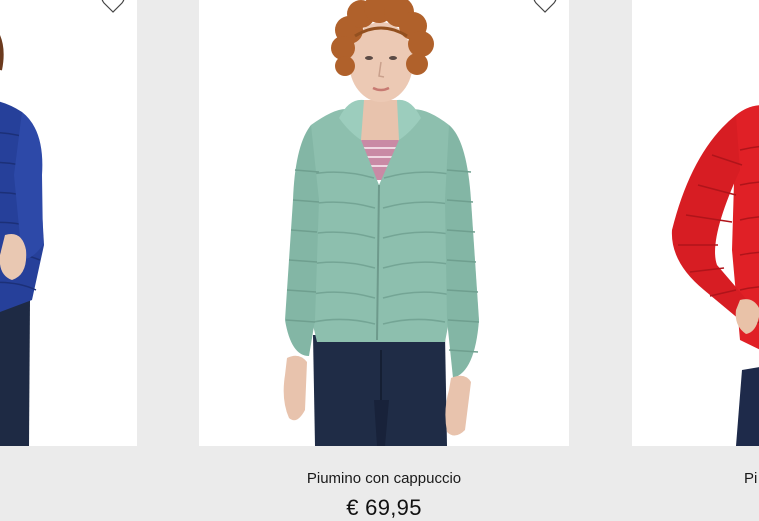  I want to click on model-blue-jacket-illustration, so click(22, 240).